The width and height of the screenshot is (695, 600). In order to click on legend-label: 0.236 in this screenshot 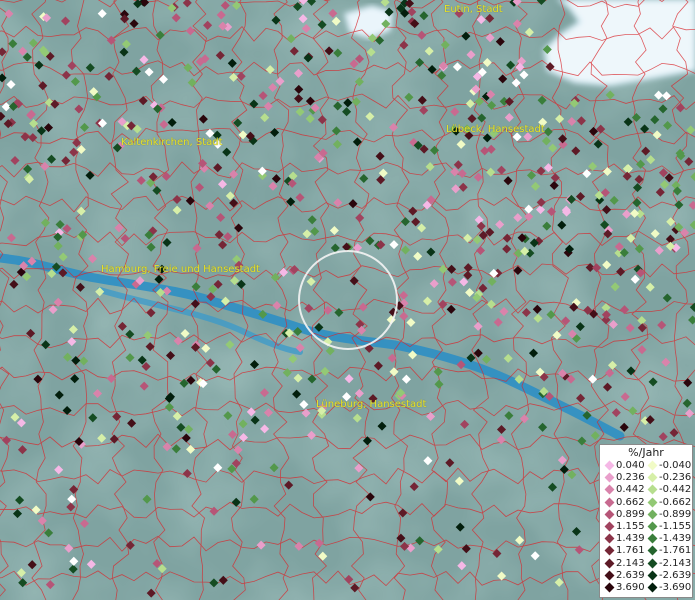, I will do `click(630, 478)`.